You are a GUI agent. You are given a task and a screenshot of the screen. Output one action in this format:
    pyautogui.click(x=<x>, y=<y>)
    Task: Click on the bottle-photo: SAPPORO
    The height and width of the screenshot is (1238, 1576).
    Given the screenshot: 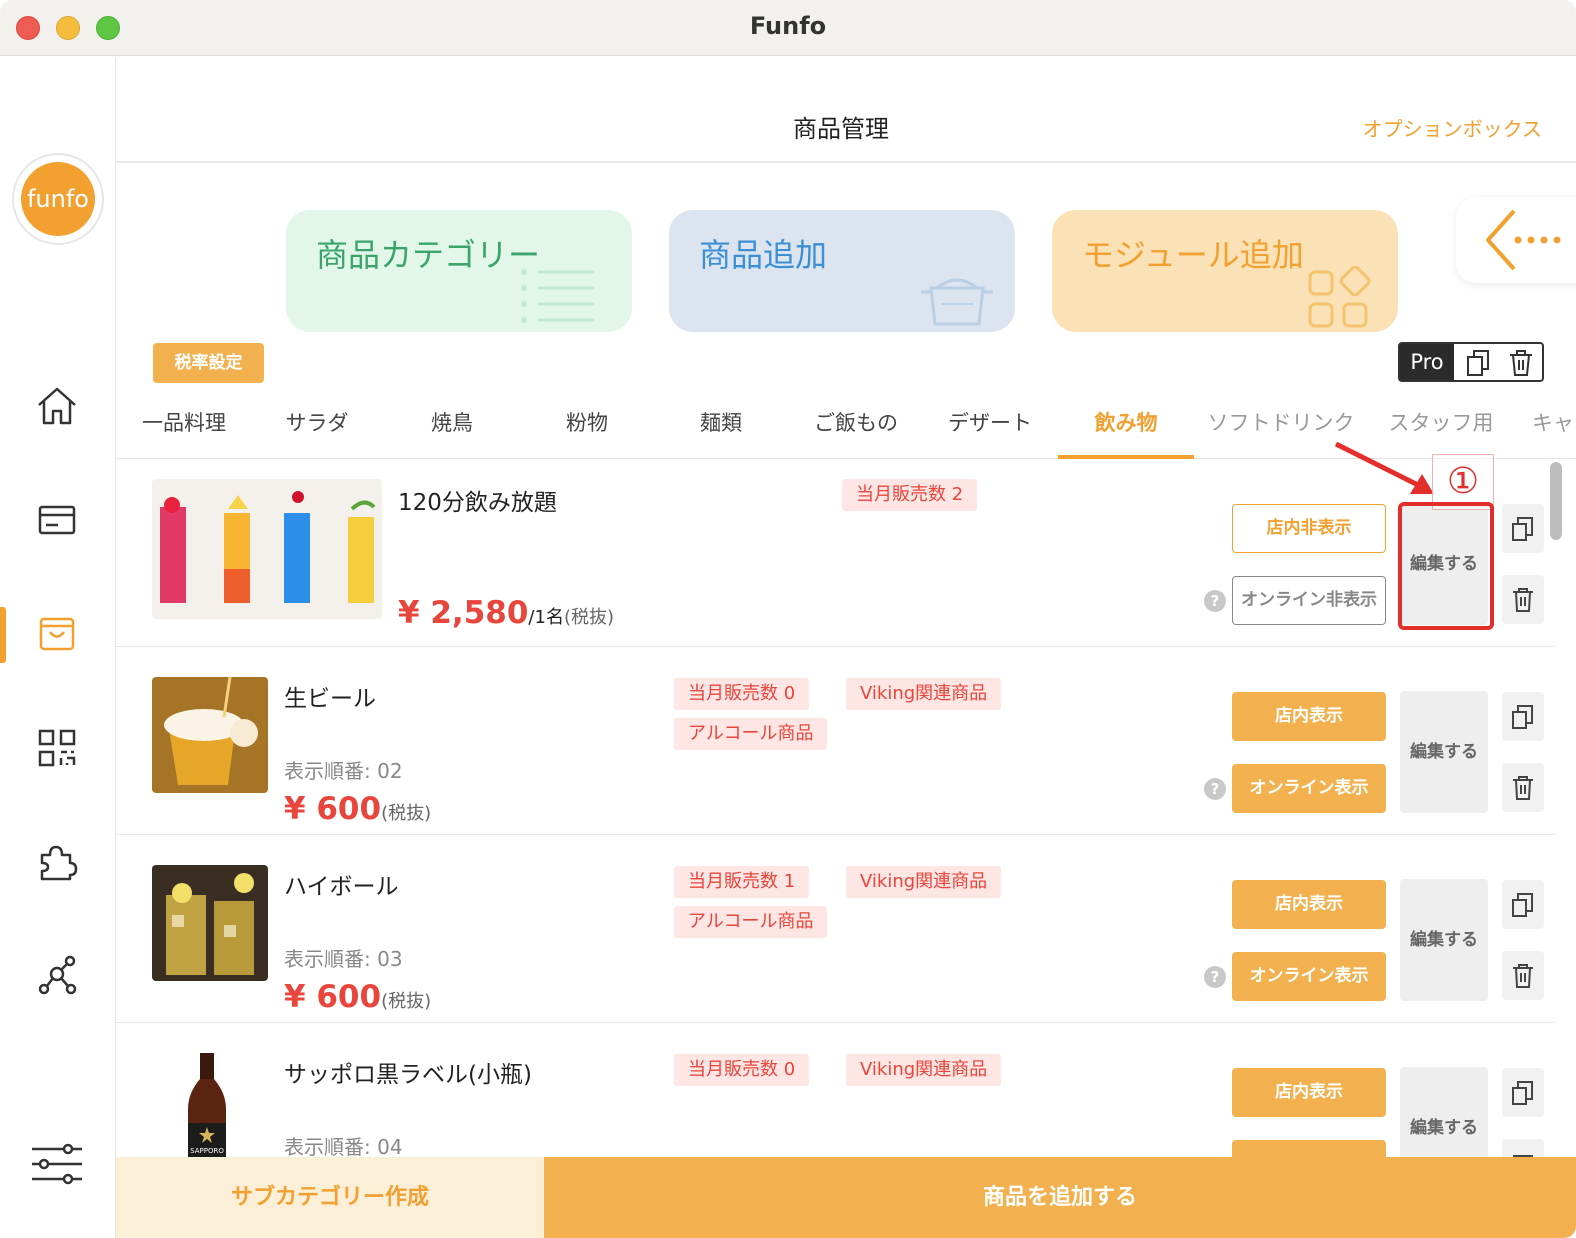 What is the action you would take?
    pyautogui.click(x=207, y=1105)
    